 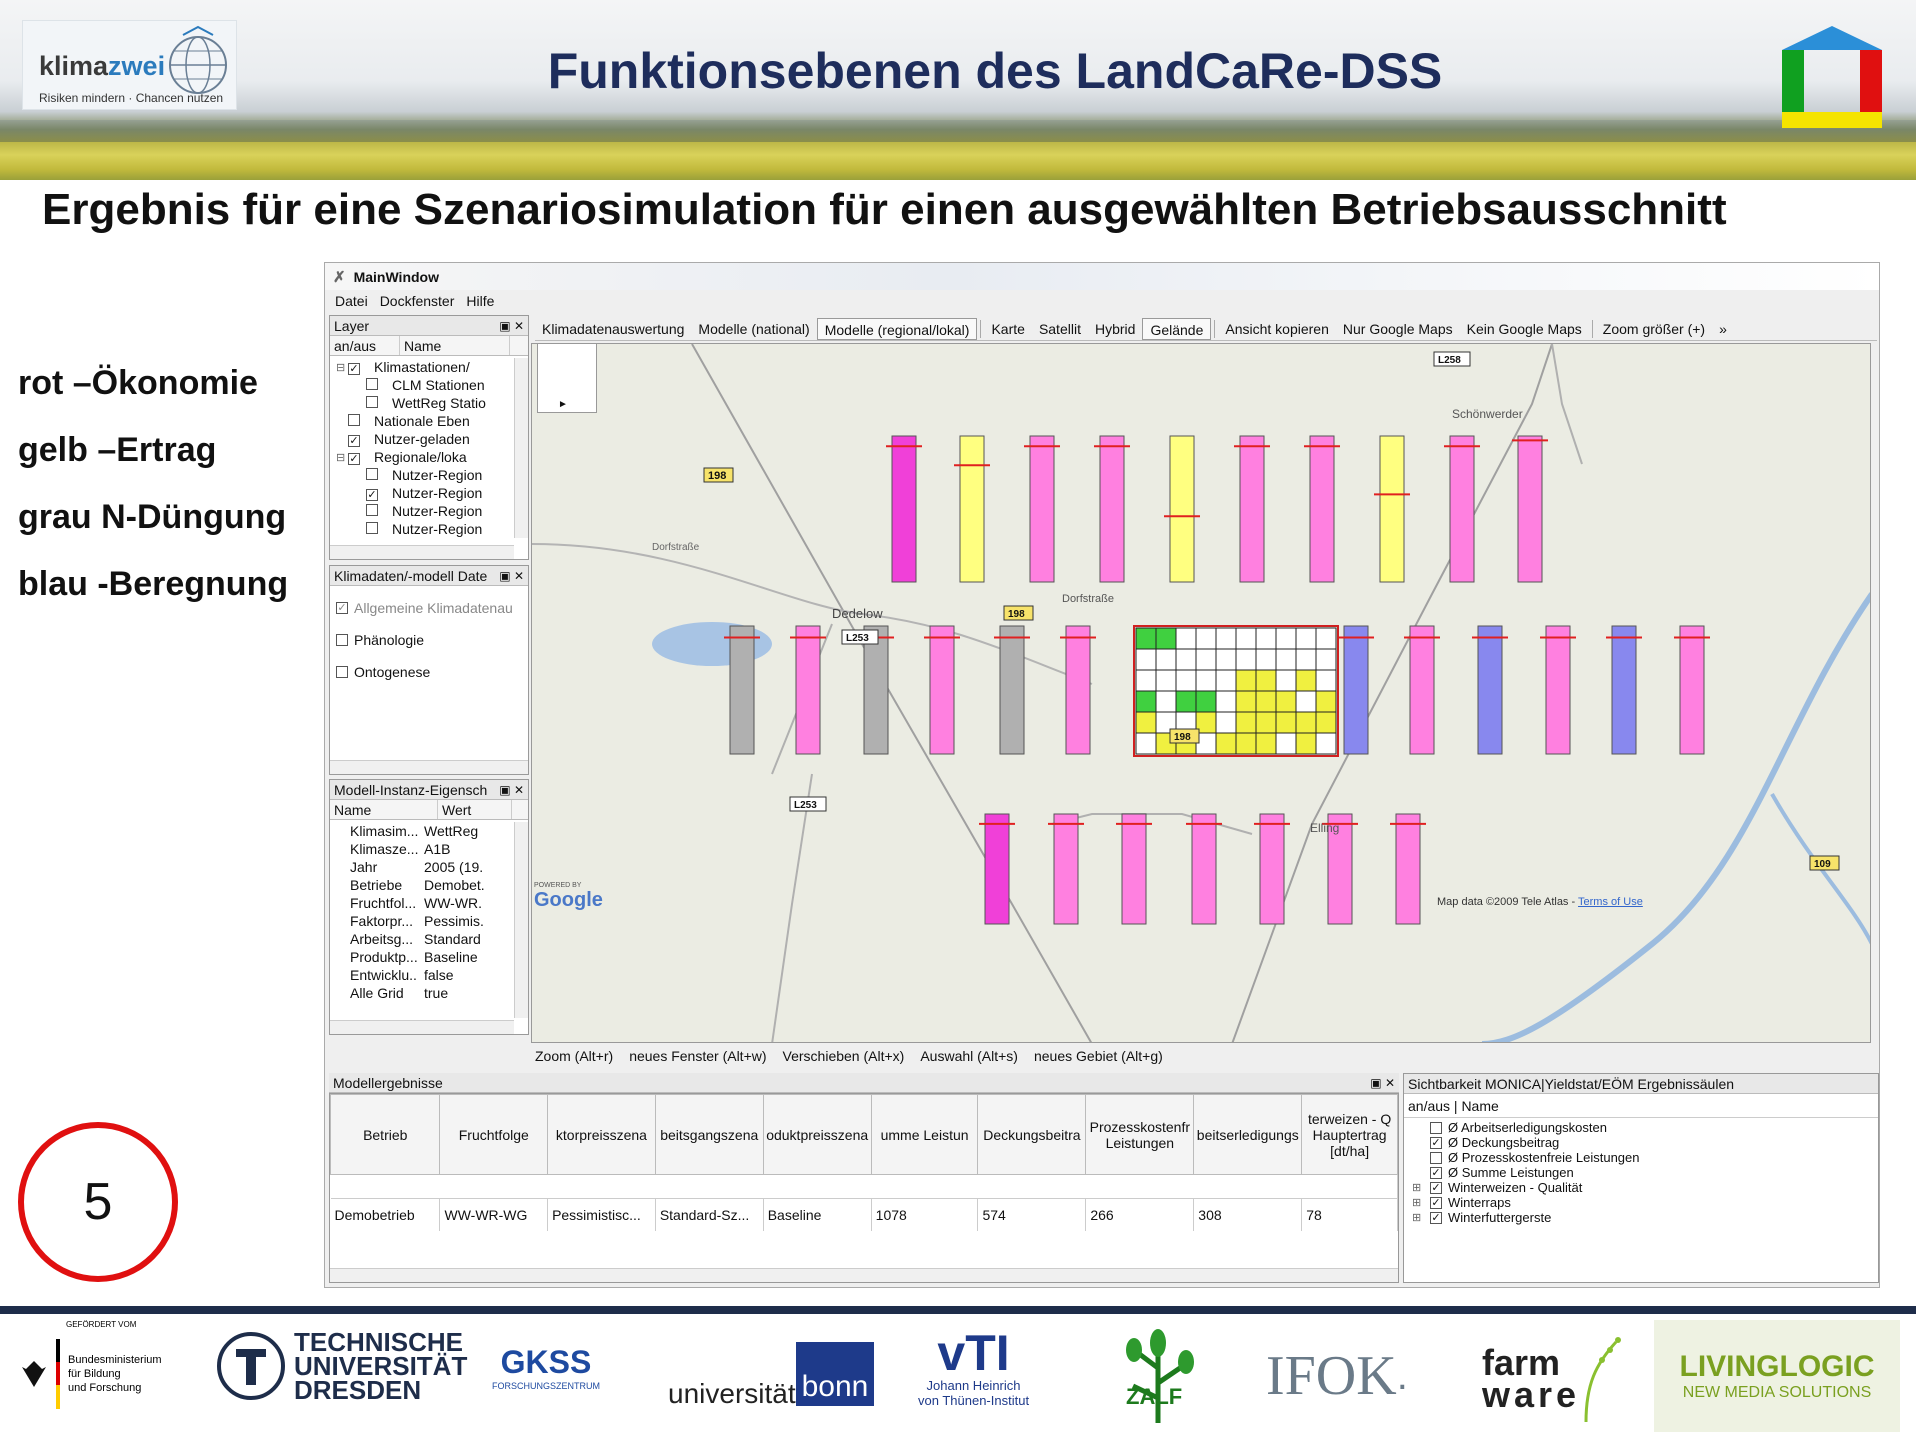 What do you see at coordinates (1641, 1142) in the screenshot?
I see `visibility-item: ✓ Ø Deckungsbeitrag` at bounding box center [1641, 1142].